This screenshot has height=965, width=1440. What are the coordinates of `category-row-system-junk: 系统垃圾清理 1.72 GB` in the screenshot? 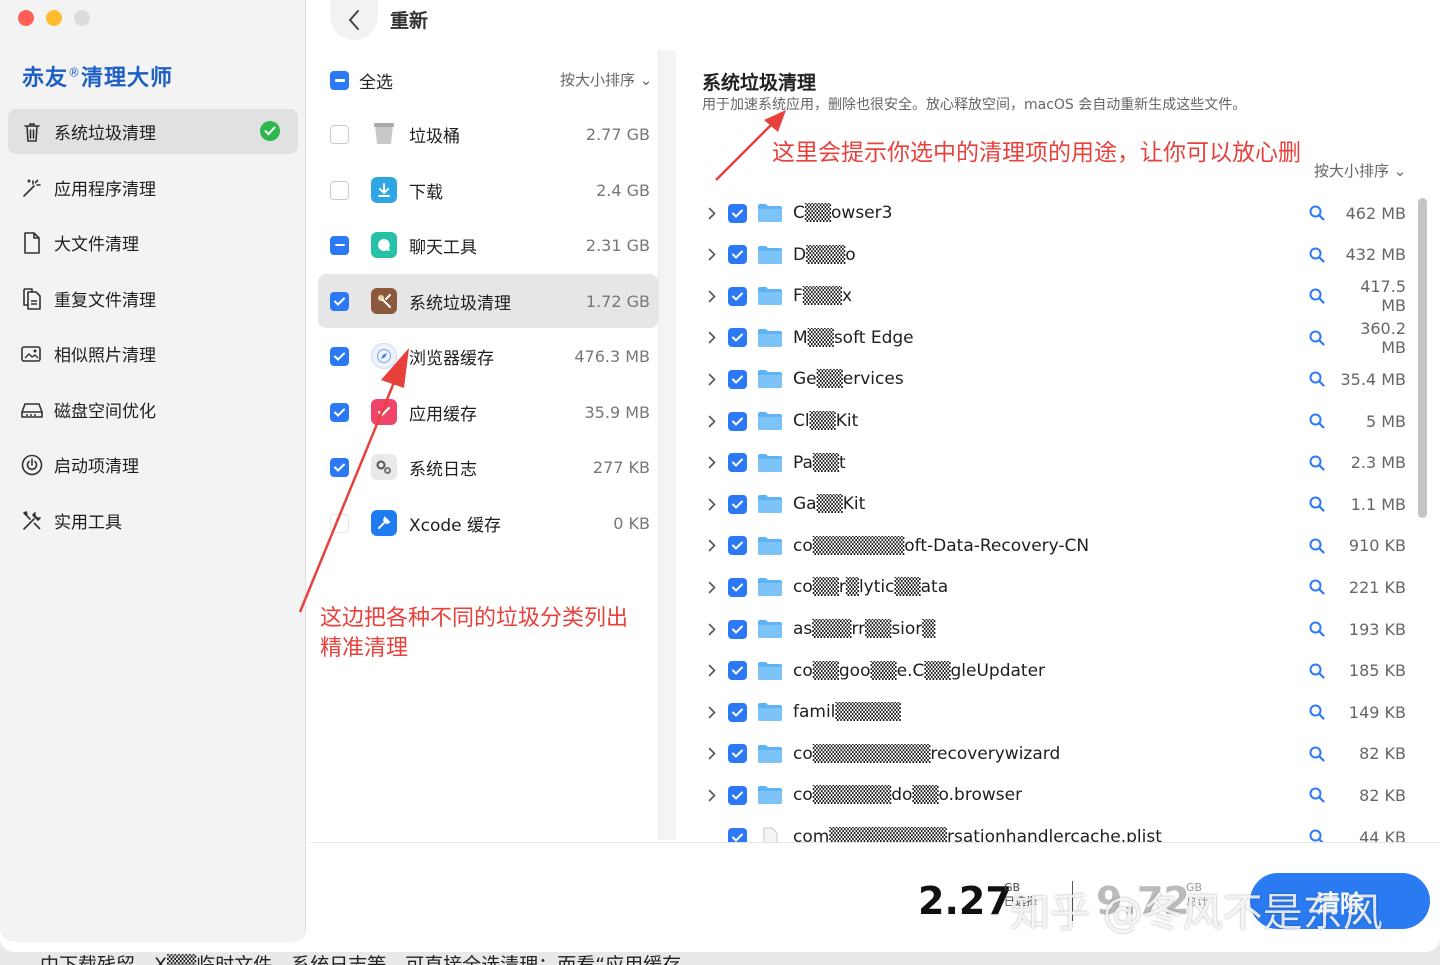 It's located at (488, 301).